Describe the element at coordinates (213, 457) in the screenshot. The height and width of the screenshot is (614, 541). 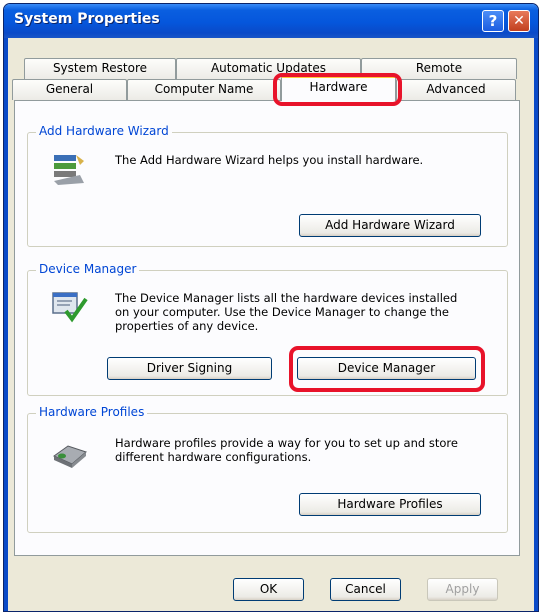
I see `hardware-profiles-description-line: different hardware configurations.` at that location.